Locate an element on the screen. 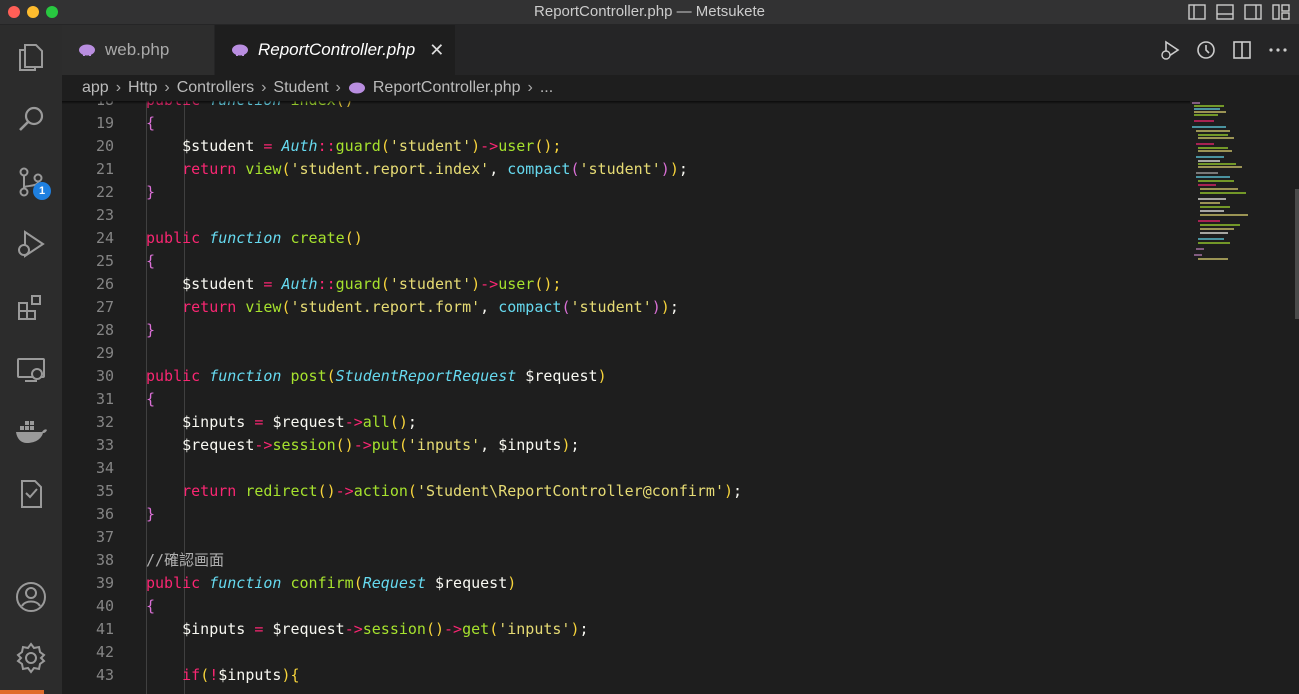  test-report-icon is located at coordinates (31, 494).